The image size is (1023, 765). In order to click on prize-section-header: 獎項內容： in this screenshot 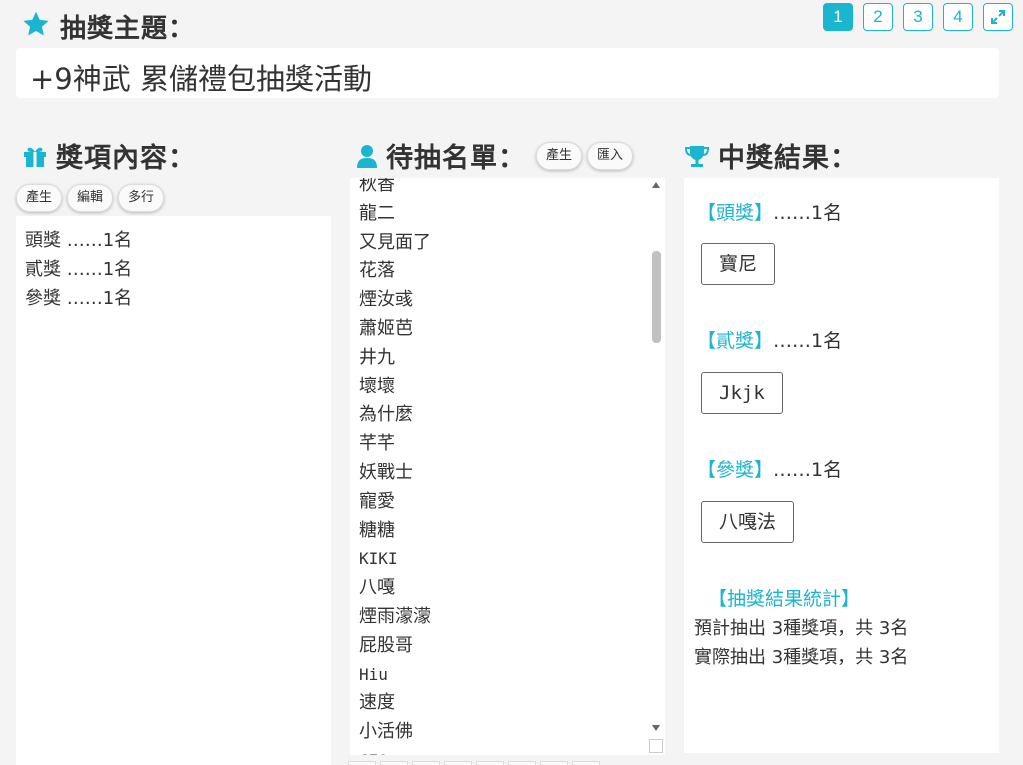, I will do `click(109, 155)`.